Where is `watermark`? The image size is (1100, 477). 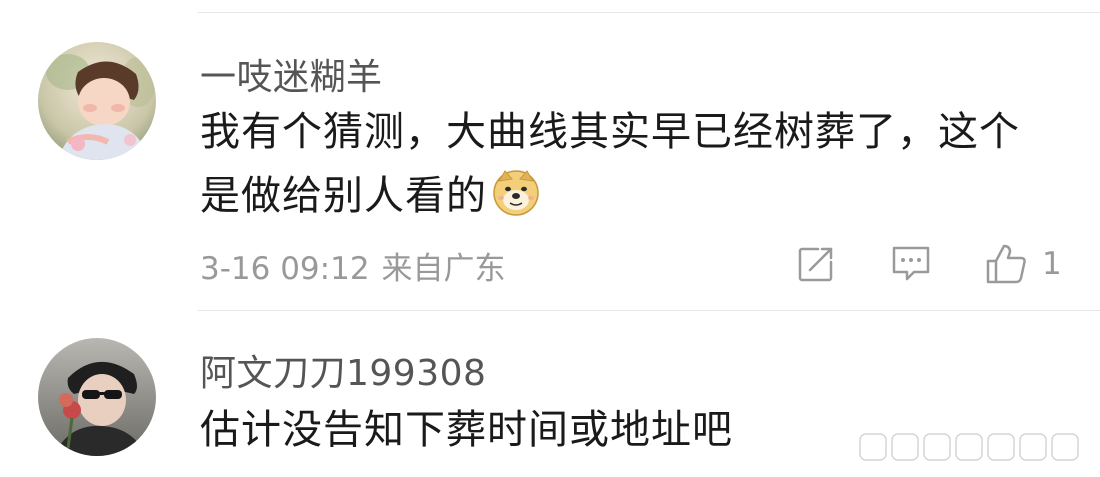
watermark is located at coordinates (974, 448).